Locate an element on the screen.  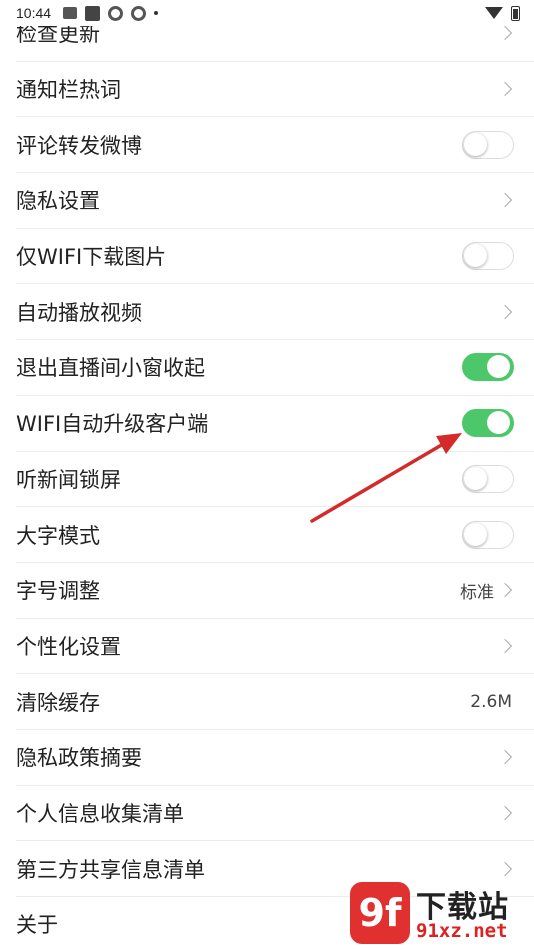
dot-icon is located at coordinates (156, 13).